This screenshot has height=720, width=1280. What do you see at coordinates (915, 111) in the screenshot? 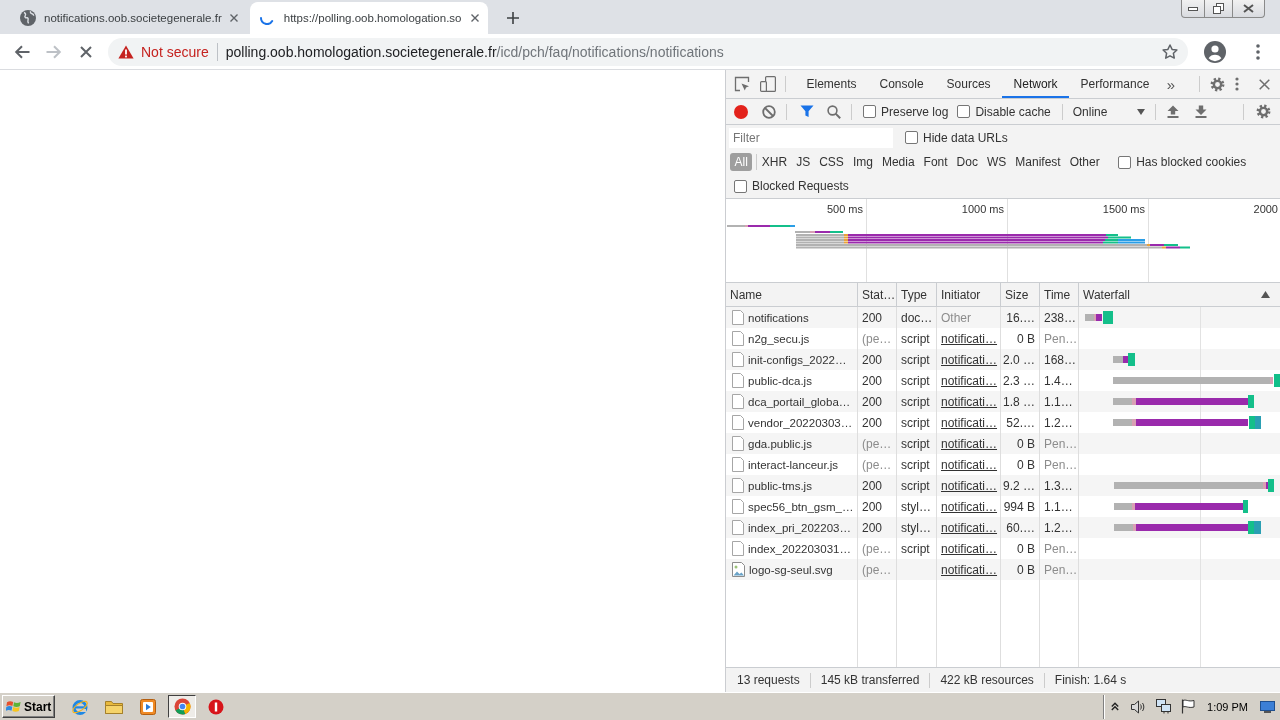
I see `checkbox-label: Preserve log` at bounding box center [915, 111].